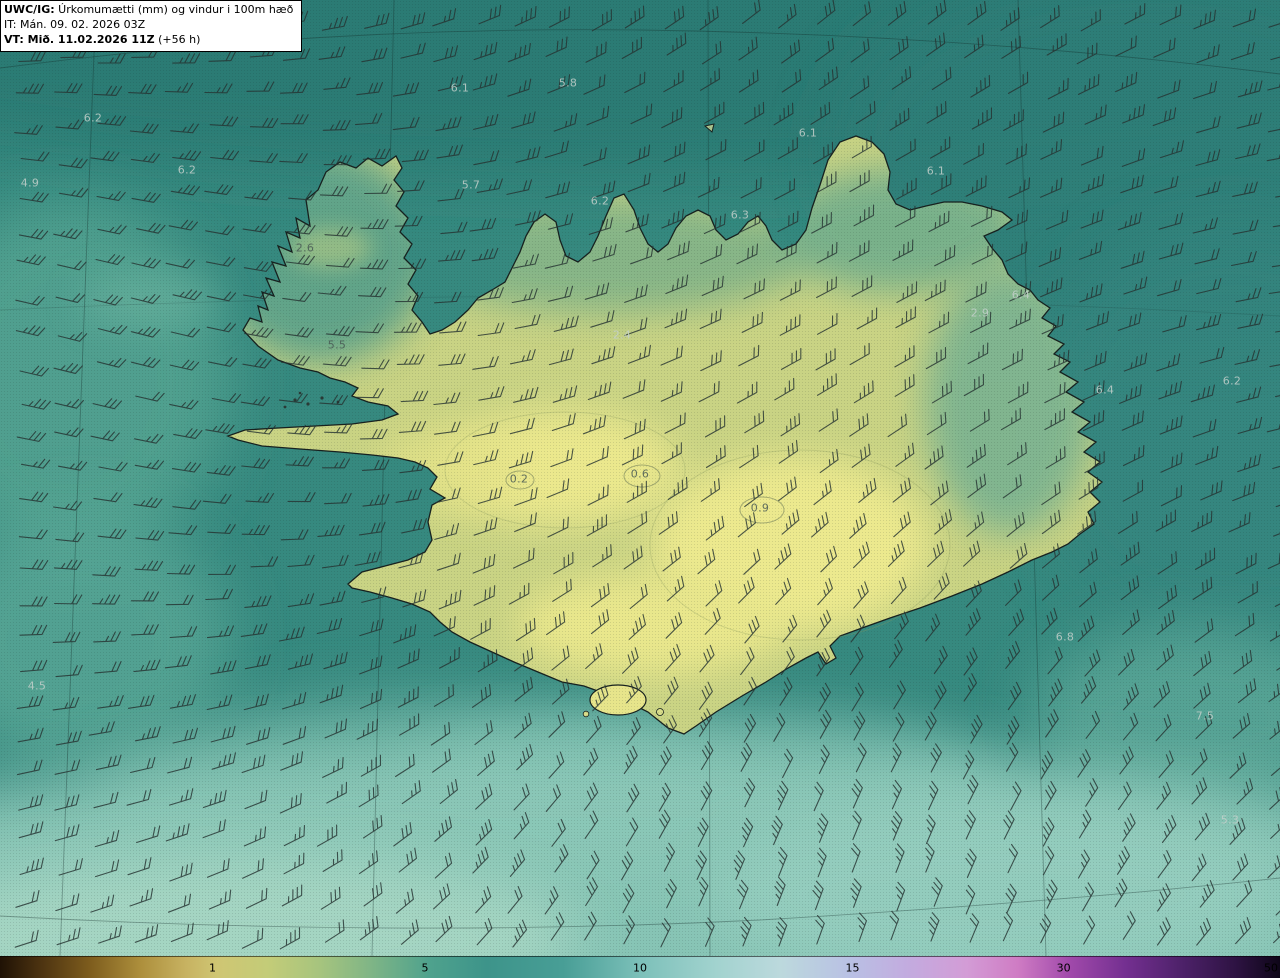  Describe the element at coordinates (425, 967) in the screenshot. I see `colorbar-tick-label: 5` at that location.